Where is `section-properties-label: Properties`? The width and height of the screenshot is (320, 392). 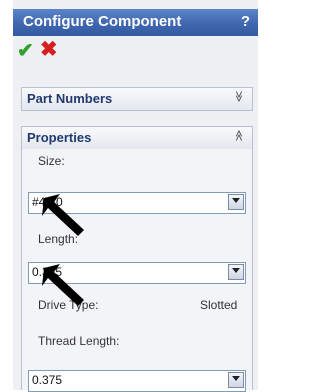 section-properties-label: Properties is located at coordinates (59, 137).